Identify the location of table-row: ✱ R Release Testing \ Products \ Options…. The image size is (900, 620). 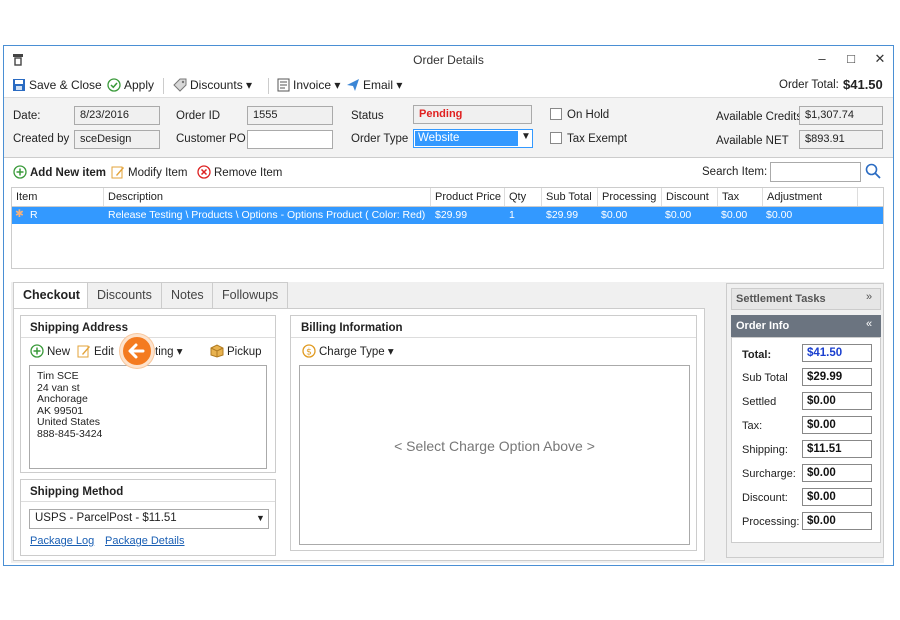
(447, 215).